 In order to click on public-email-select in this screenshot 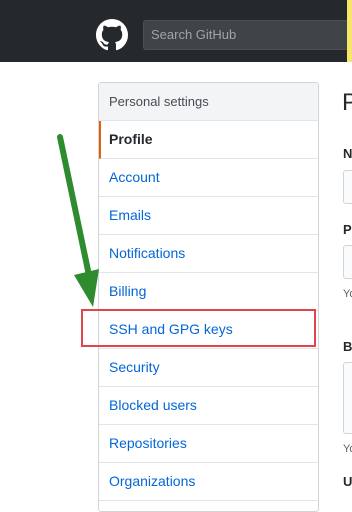, I will do `click(347, 262)`.